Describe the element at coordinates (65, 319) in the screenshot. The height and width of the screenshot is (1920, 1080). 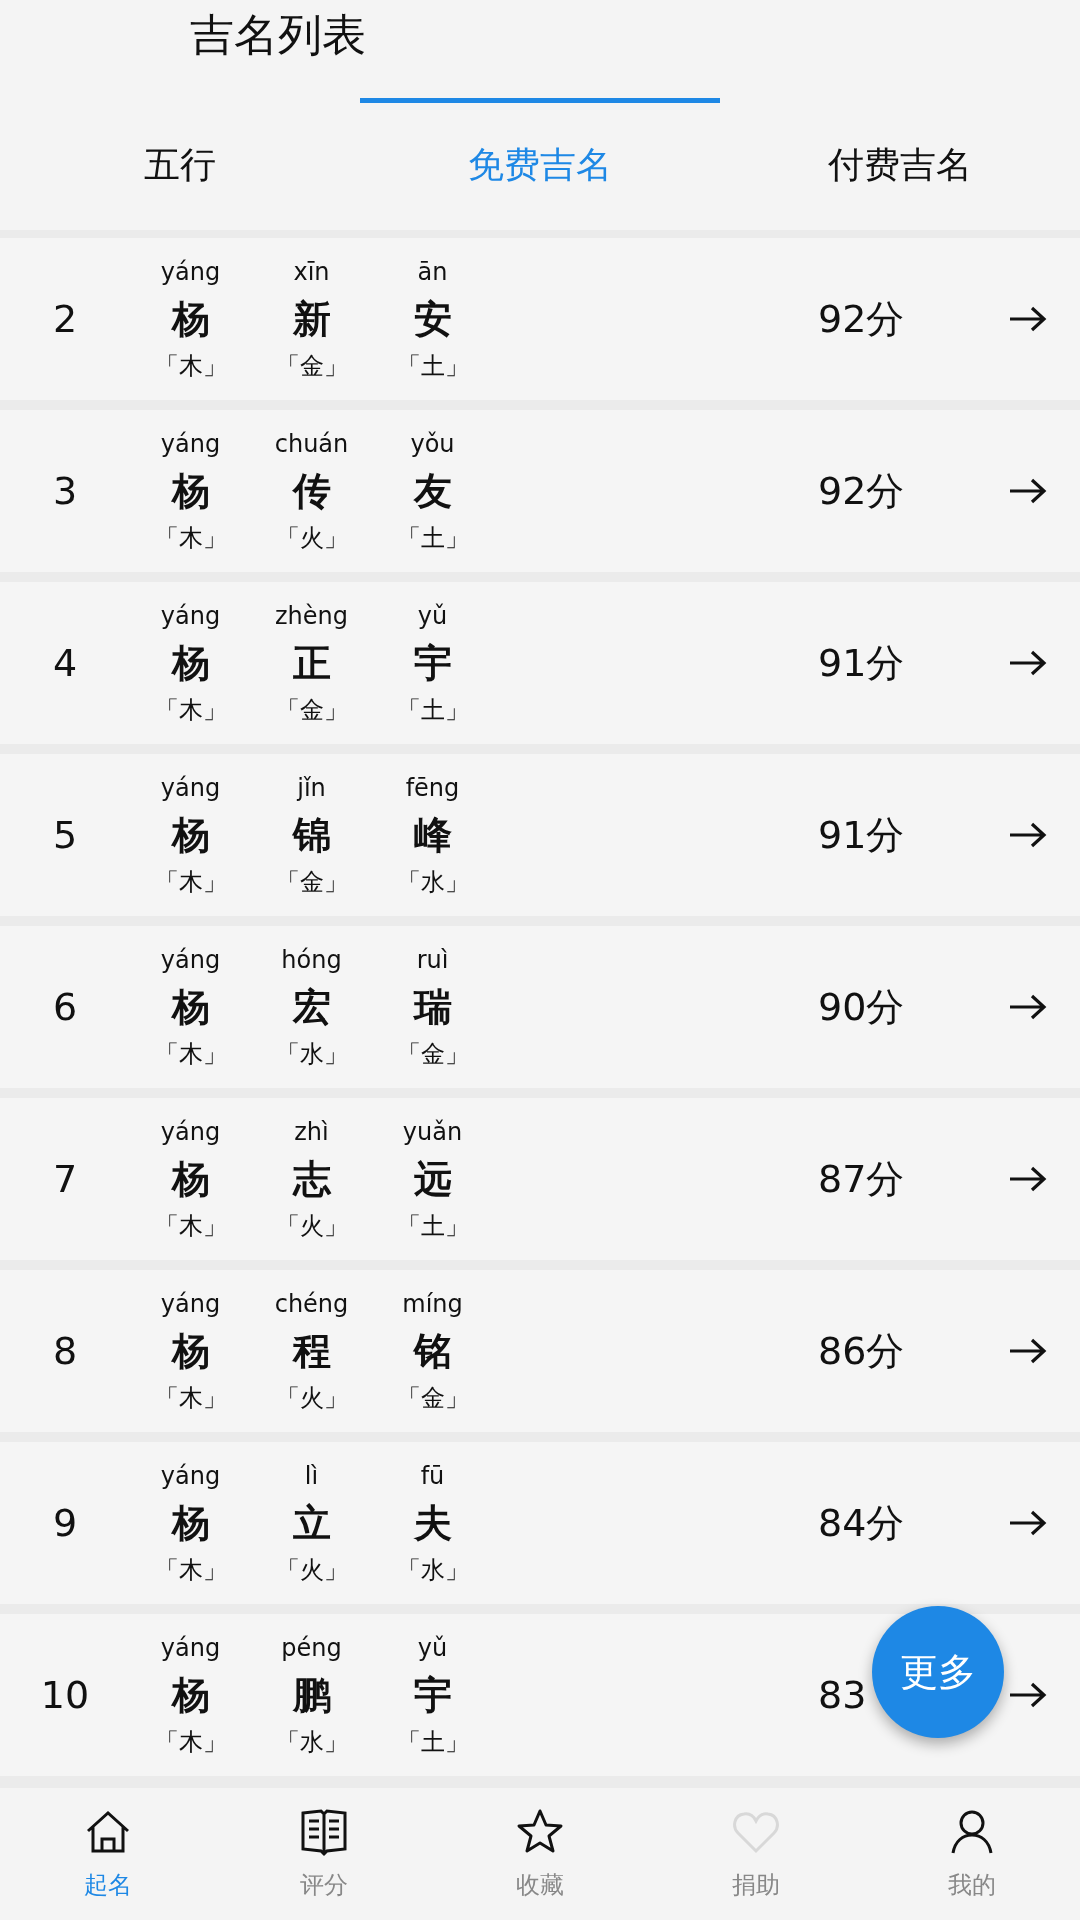
I see `rank-number: 2` at that location.